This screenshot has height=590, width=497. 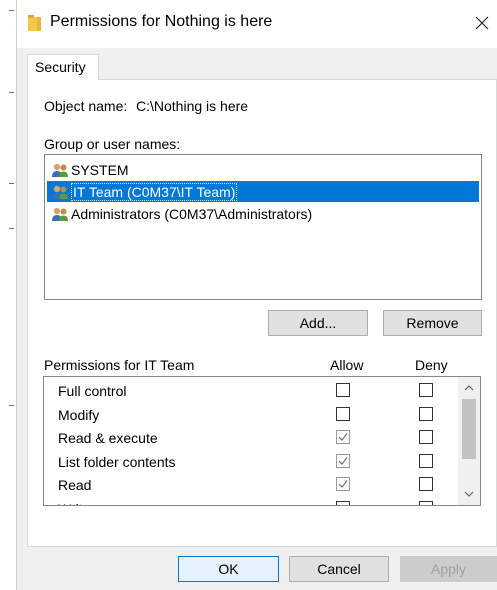 I want to click on permission-row: Read & execute, so click(x=250, y=438).